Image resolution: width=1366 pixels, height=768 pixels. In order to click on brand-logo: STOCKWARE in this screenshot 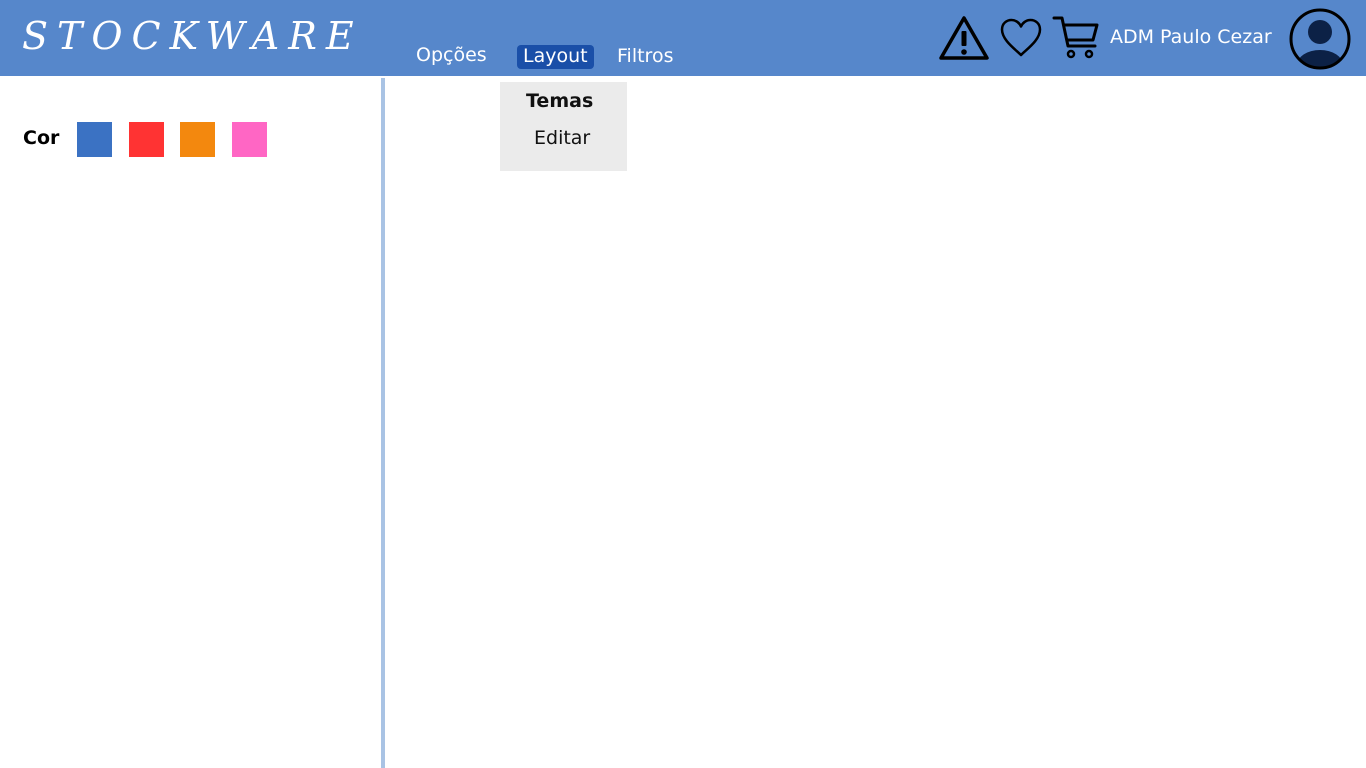, I will do `click(192, 36)`.